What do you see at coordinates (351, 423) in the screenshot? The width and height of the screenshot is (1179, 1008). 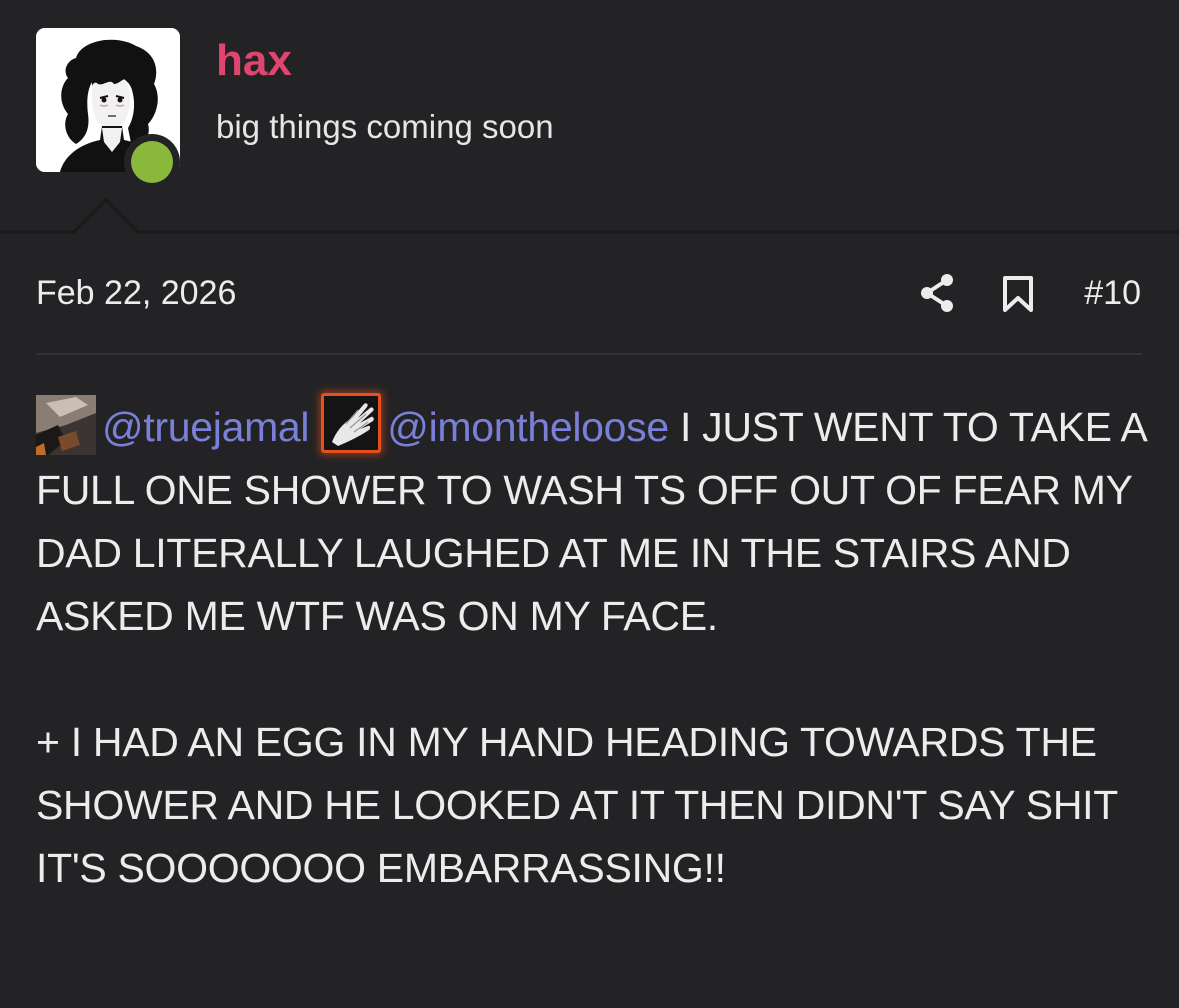 I see `mention-avatar-imontheloose` at bounding box center [351, 423].